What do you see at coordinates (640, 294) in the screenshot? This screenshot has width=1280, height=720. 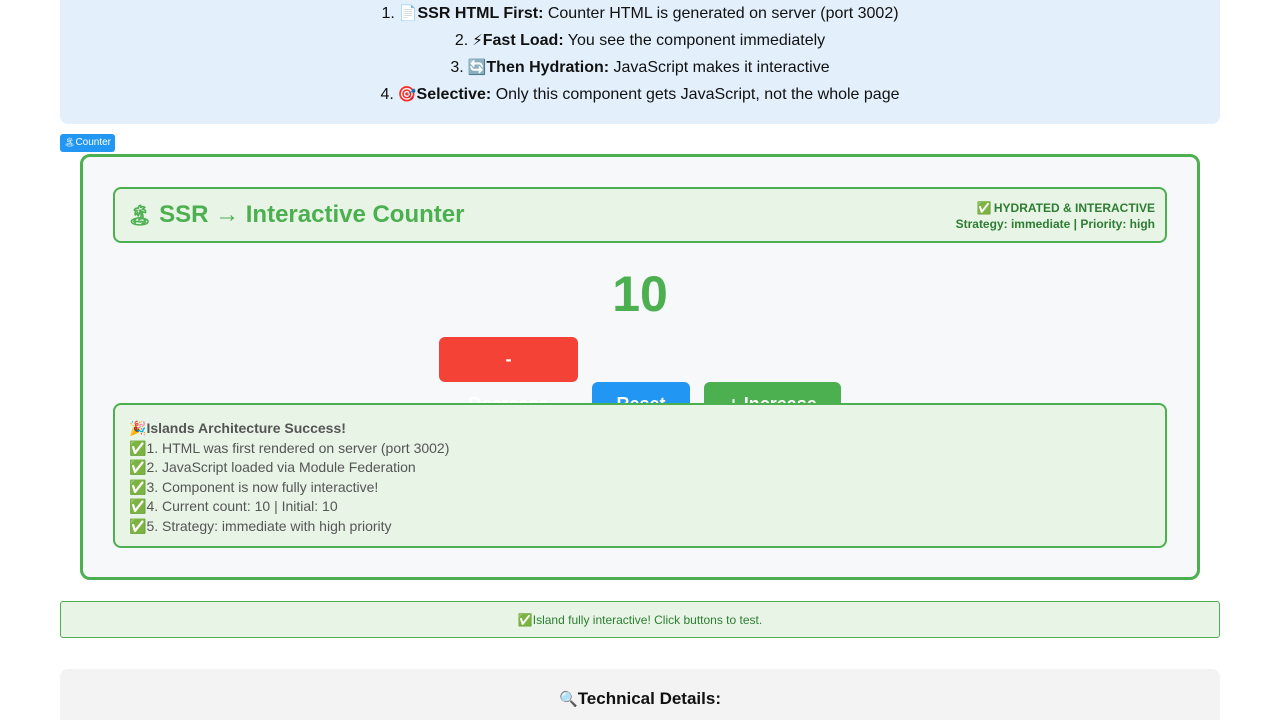 I see `counter-value: 10` at bounding box center [640, 294].